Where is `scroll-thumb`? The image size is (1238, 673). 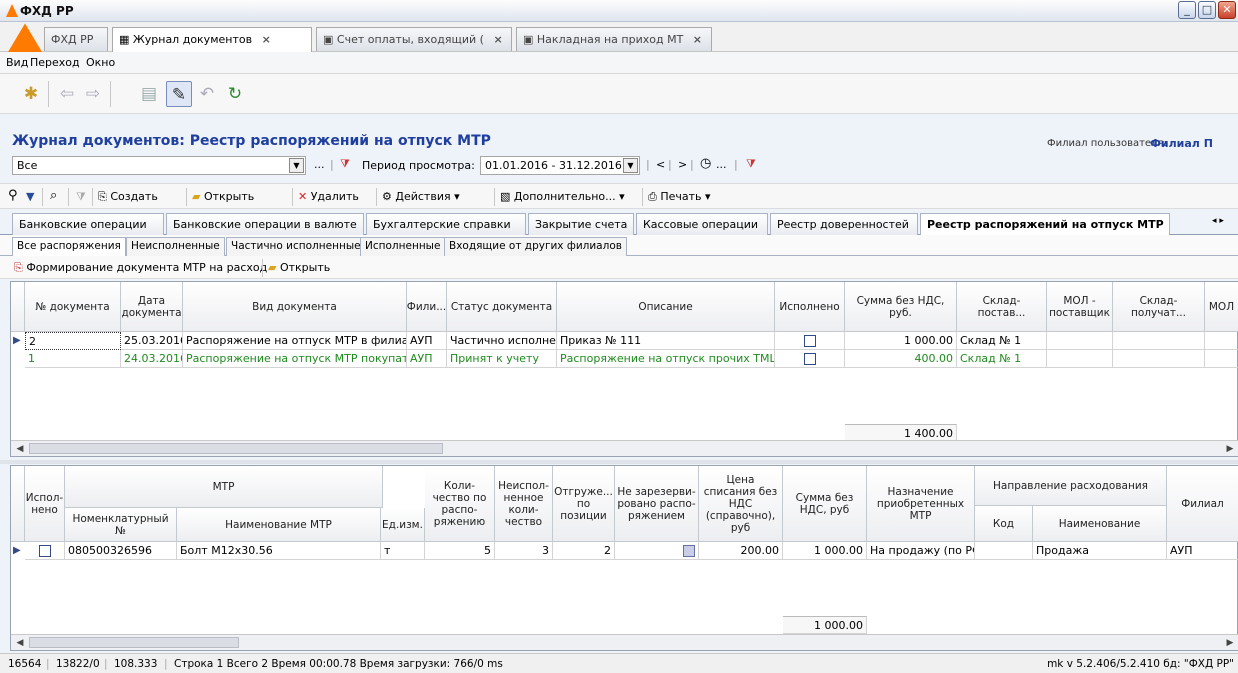
scroll-thumb is located at coordinates (236, 448).